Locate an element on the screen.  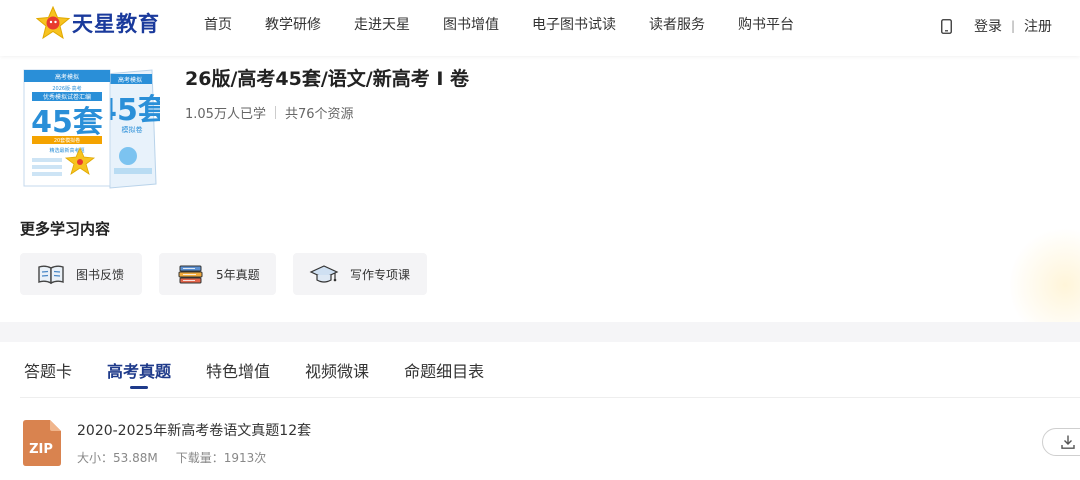
more-learning-list: 图书反馈 5年真题 写作专项课 is located at coordinates (232, 274).